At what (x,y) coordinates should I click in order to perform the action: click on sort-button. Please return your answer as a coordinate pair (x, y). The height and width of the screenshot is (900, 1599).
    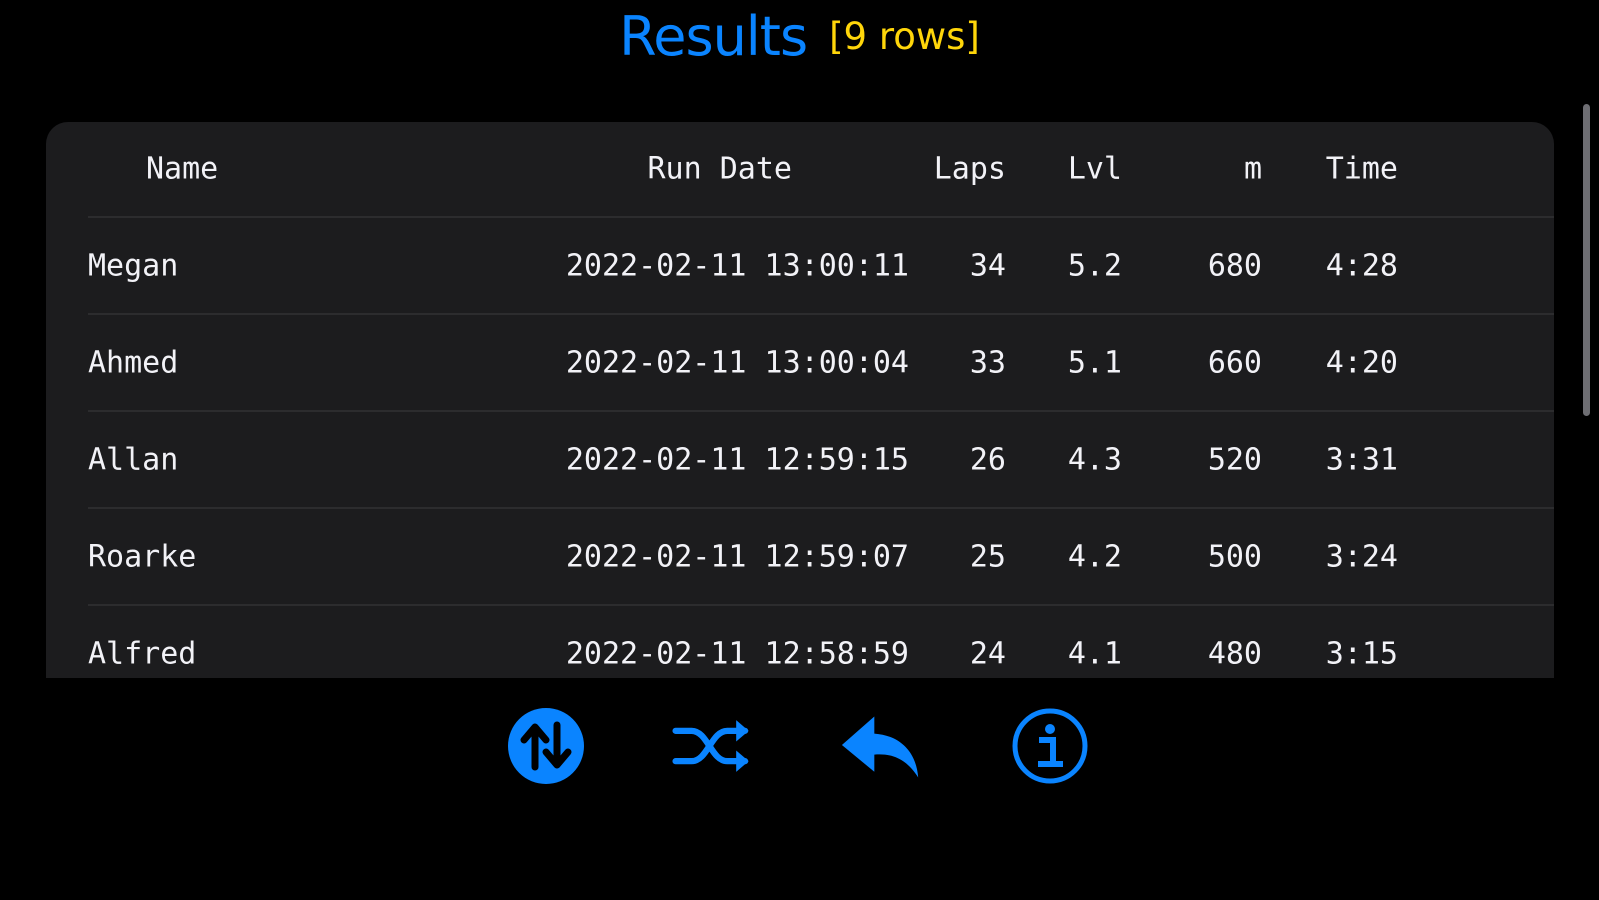
    Looking at the image, I should click on (546, 746).